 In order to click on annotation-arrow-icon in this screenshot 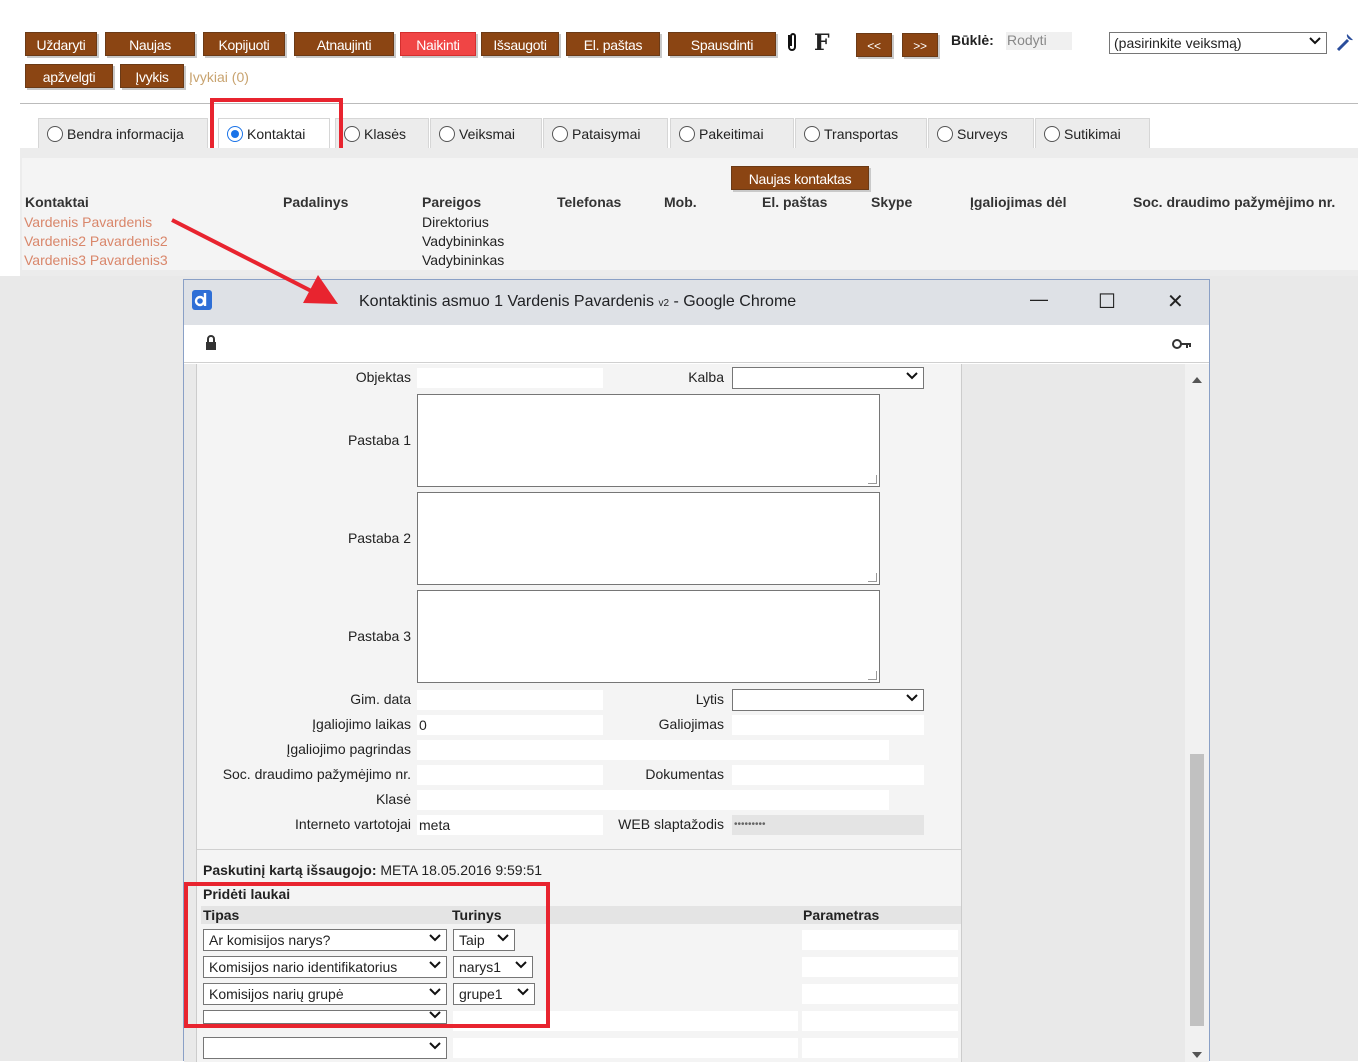, I will do `click(254, 261)`.